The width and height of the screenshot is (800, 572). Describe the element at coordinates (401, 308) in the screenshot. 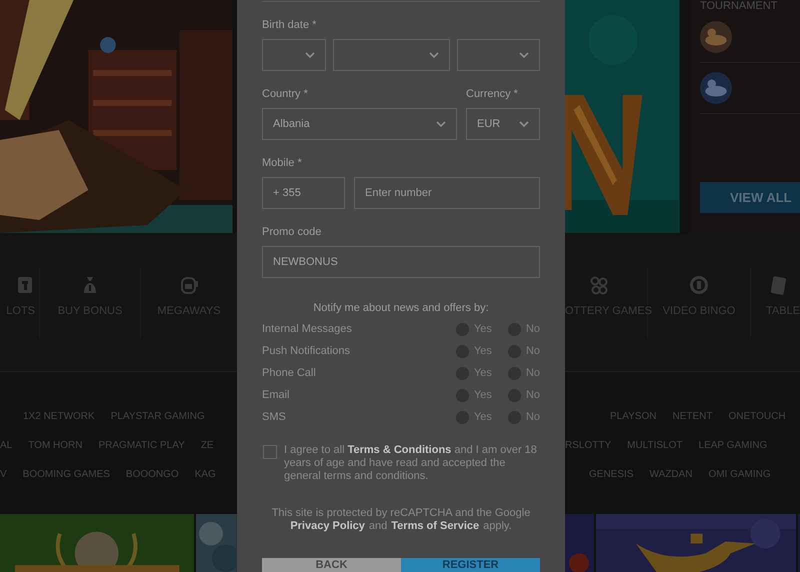

I see `section-heading: Notify me about news and offers by:` at that location.